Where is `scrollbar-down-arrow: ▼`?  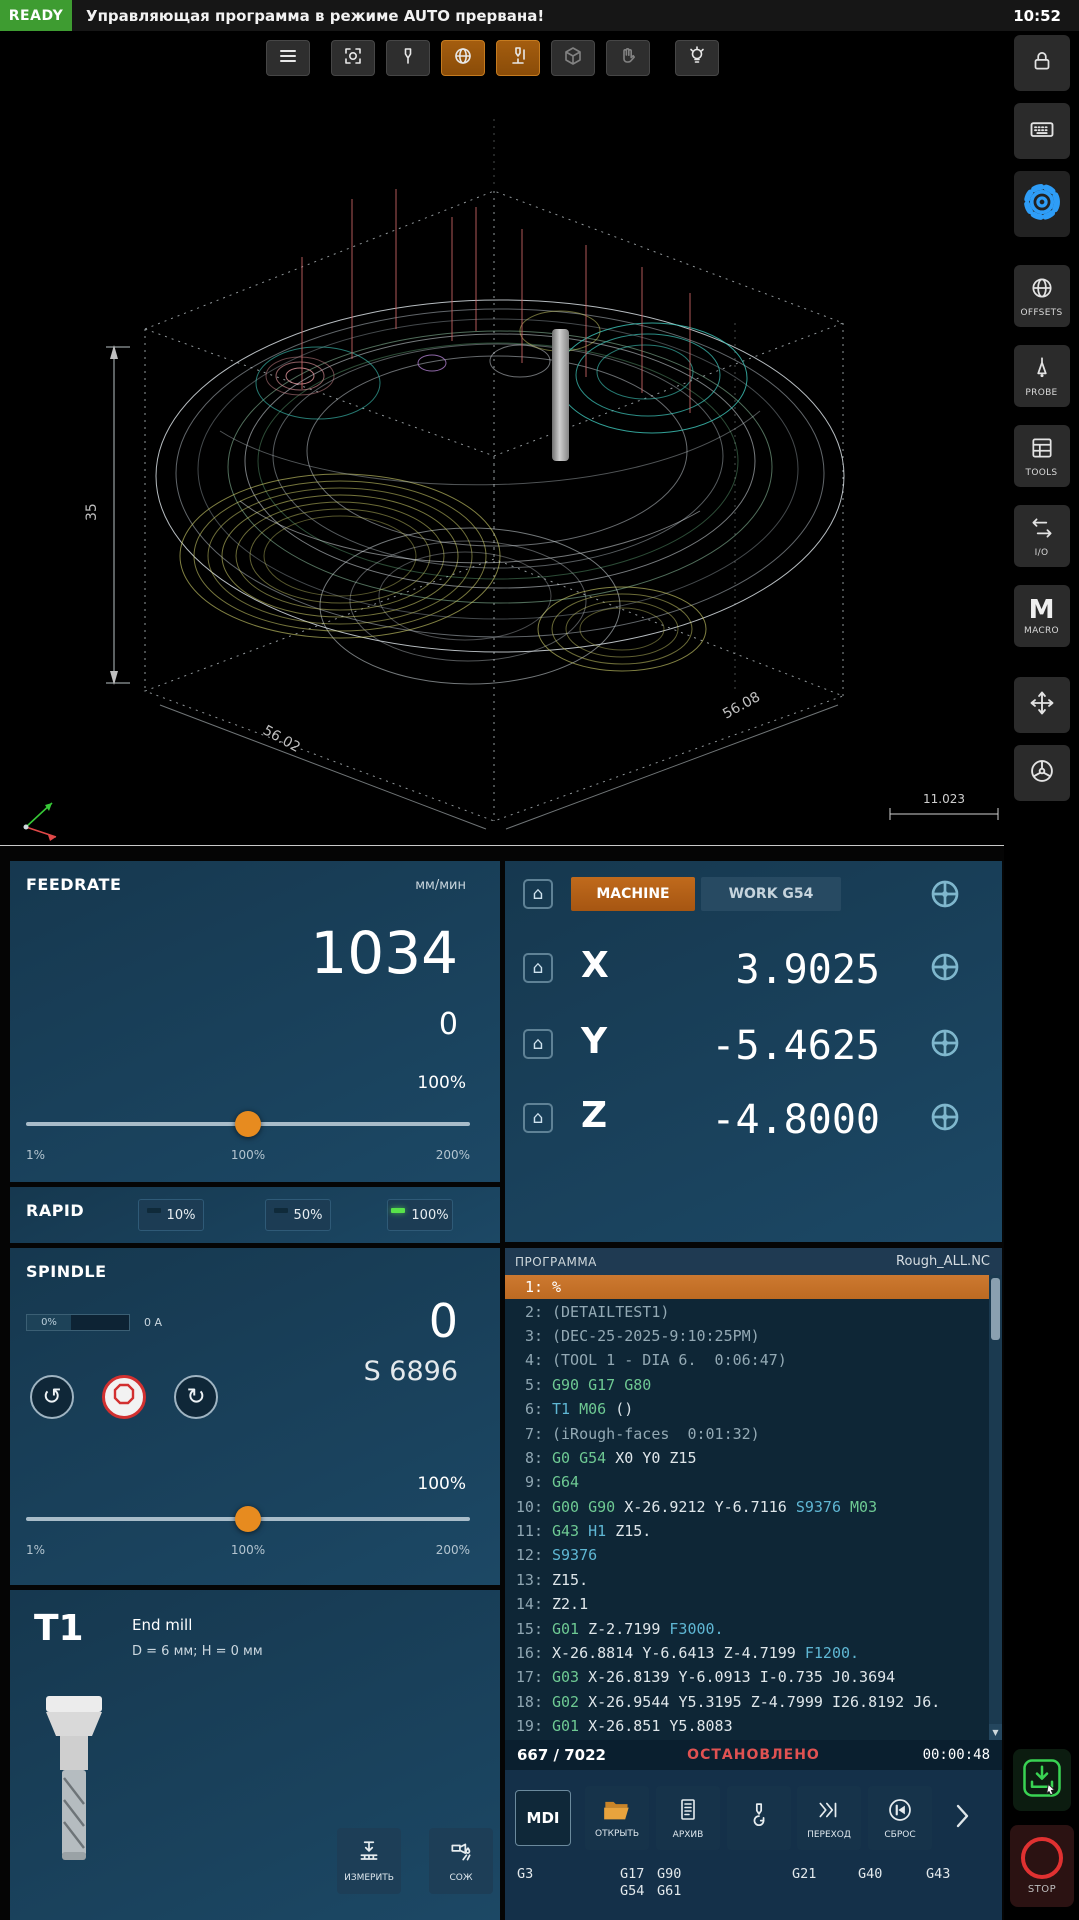 scrollbar-down-arrow: ▼ is located at coordinates (995, 1732).